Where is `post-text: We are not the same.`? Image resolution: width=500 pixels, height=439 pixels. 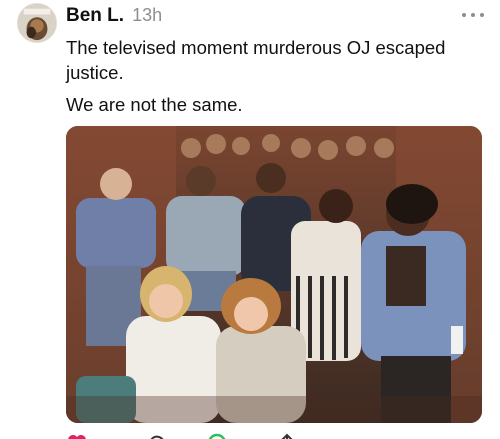 post-text: We are not the same. is located at coordinates (154, 104).